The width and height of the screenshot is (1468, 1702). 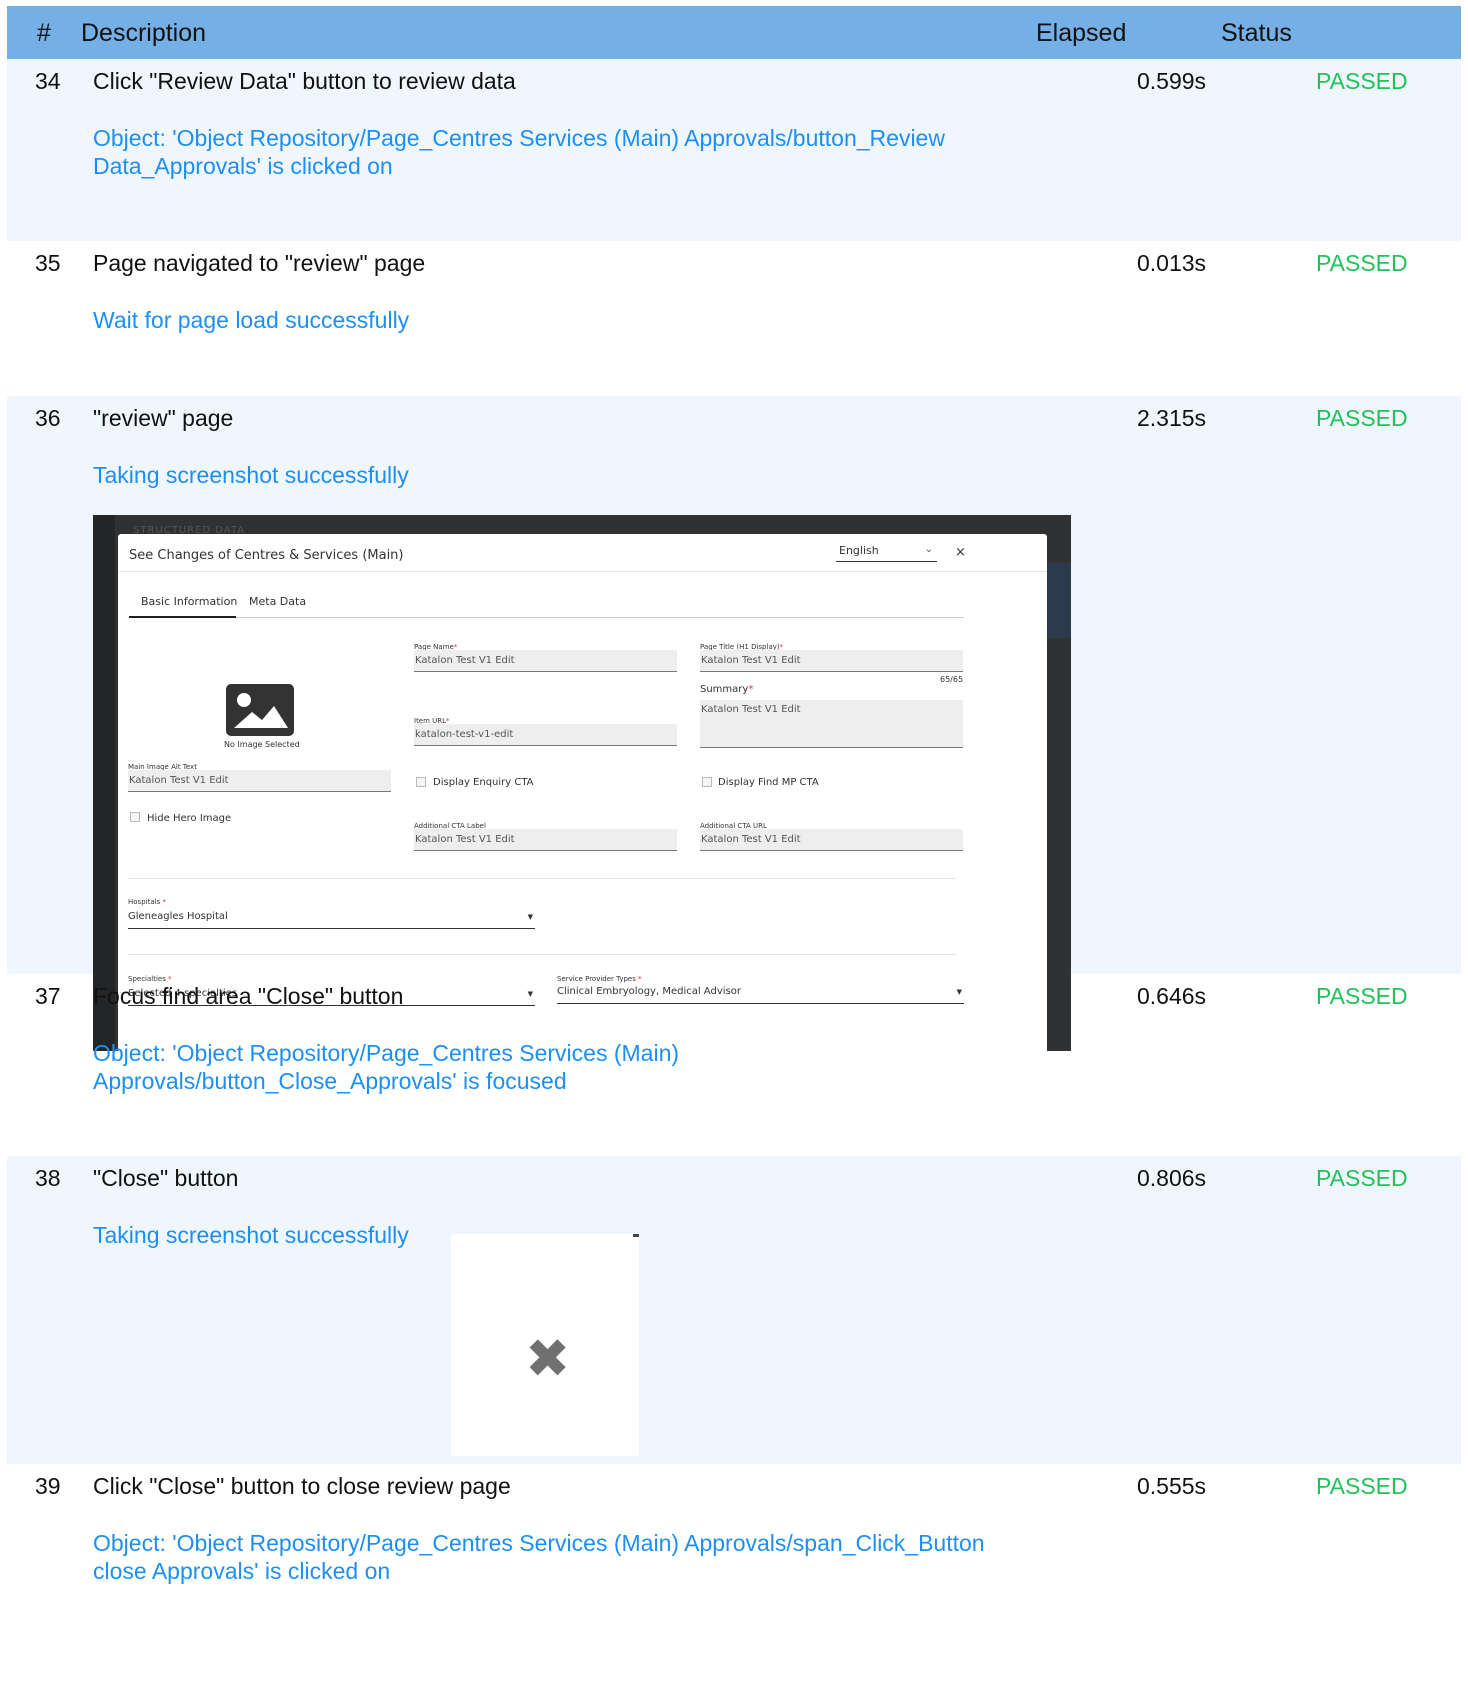 I want to click on step-elapsed: 0.599s, so click(x=1172, y=81).